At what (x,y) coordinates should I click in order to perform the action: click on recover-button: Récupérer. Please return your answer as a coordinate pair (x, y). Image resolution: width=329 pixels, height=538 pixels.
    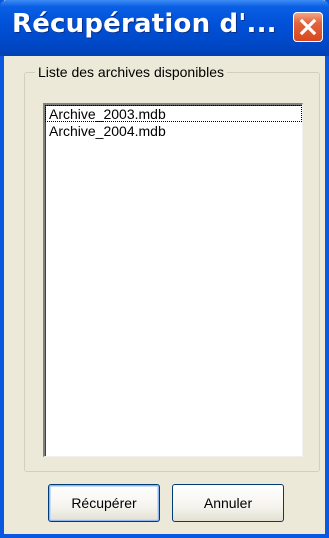
    Looking at the image, I should click on (104, 503).